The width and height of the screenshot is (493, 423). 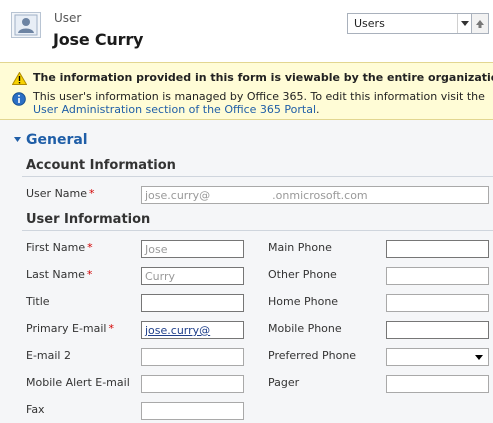 I want to click on last-name-label: Last Name *, so click(x=59, y=274).